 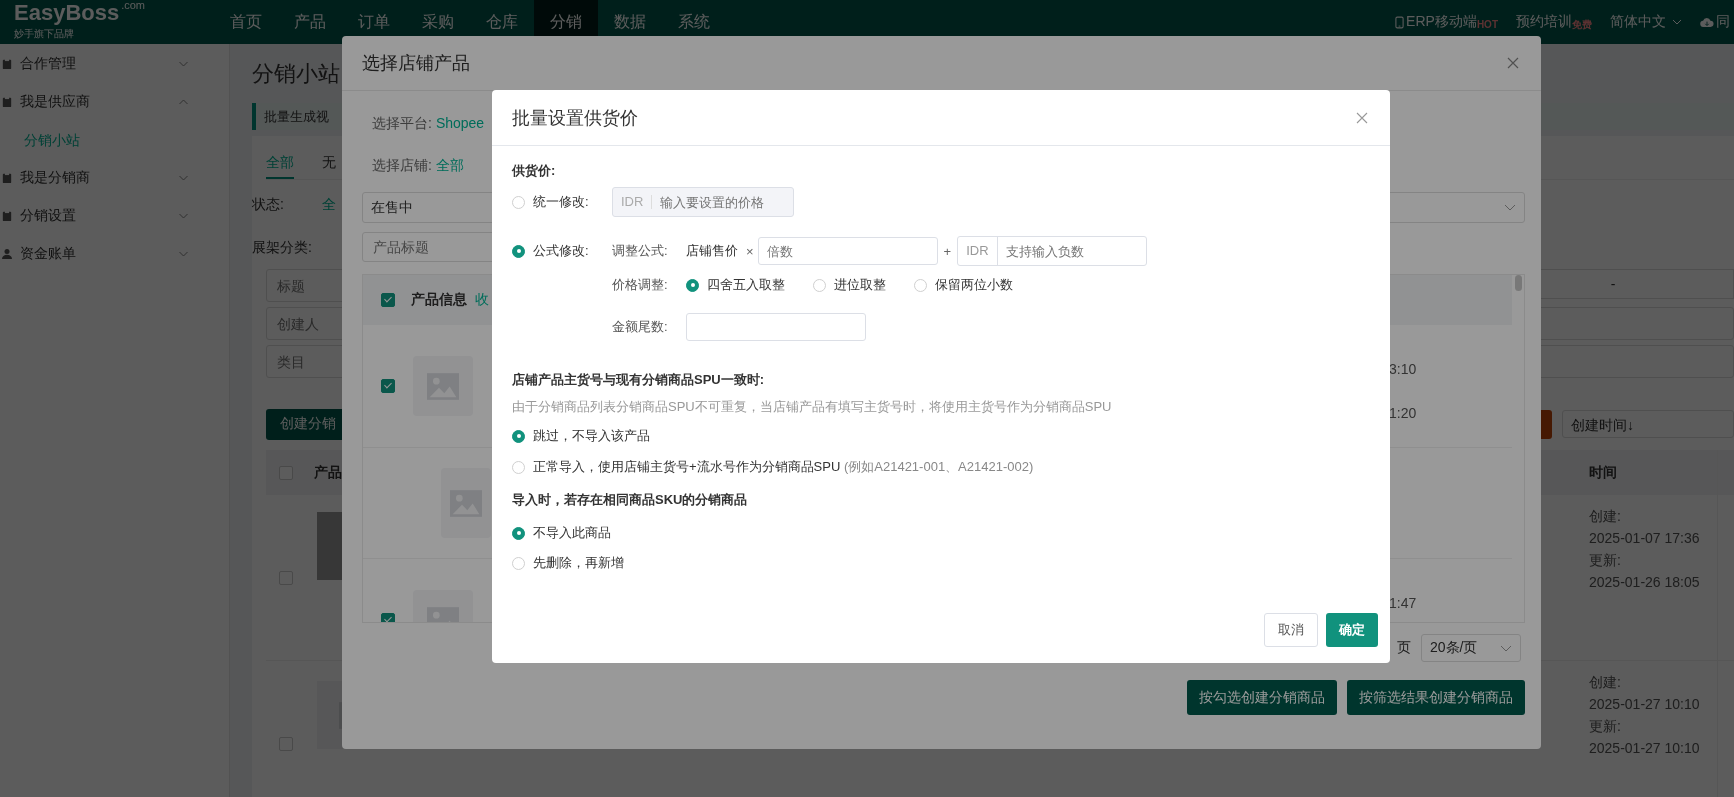 What do you see at coordinates (947, 251) in the screenshot?
I see `plus-sign: +` at bounding box center [947, 251].